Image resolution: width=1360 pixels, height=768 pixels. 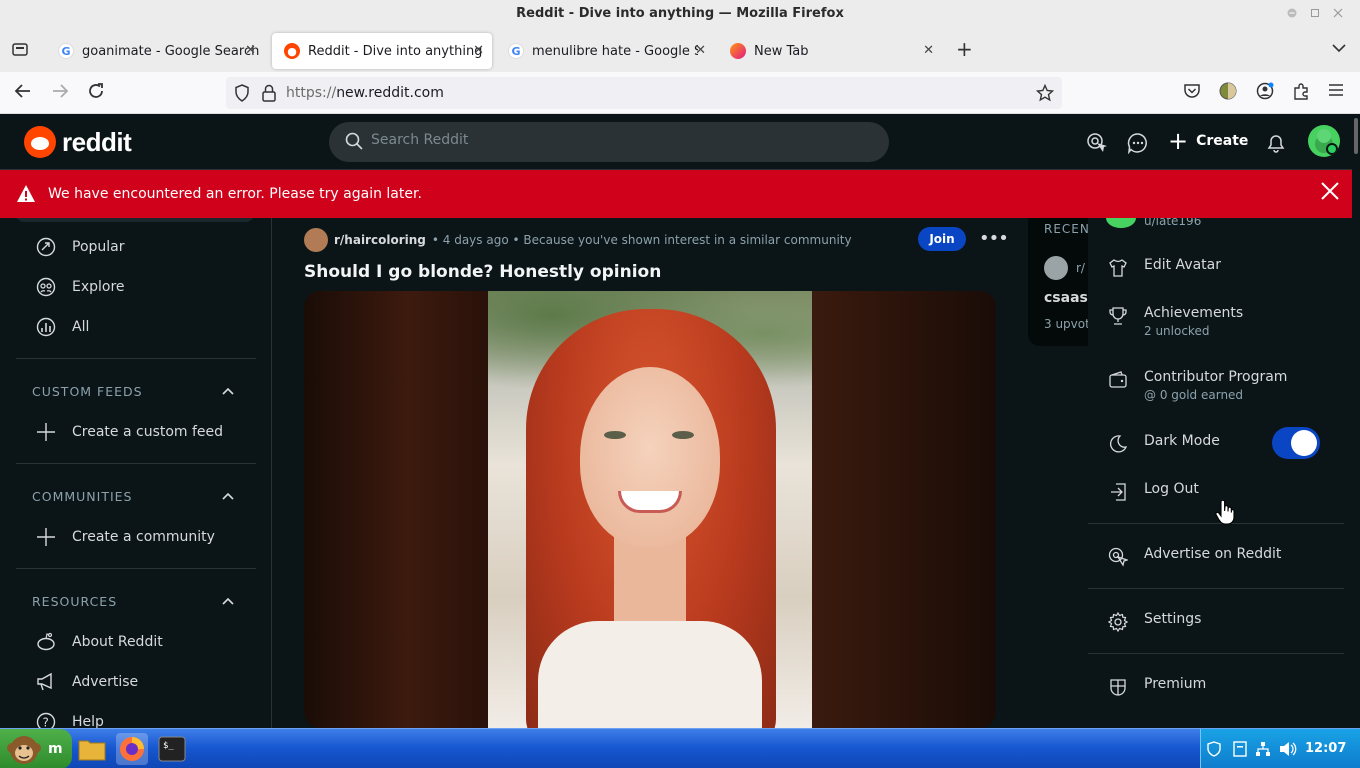 What do you see at coordinates (1339, 50) in the screenshot?
I see `list-tabs-icon` at bounding box center [1339, 50].